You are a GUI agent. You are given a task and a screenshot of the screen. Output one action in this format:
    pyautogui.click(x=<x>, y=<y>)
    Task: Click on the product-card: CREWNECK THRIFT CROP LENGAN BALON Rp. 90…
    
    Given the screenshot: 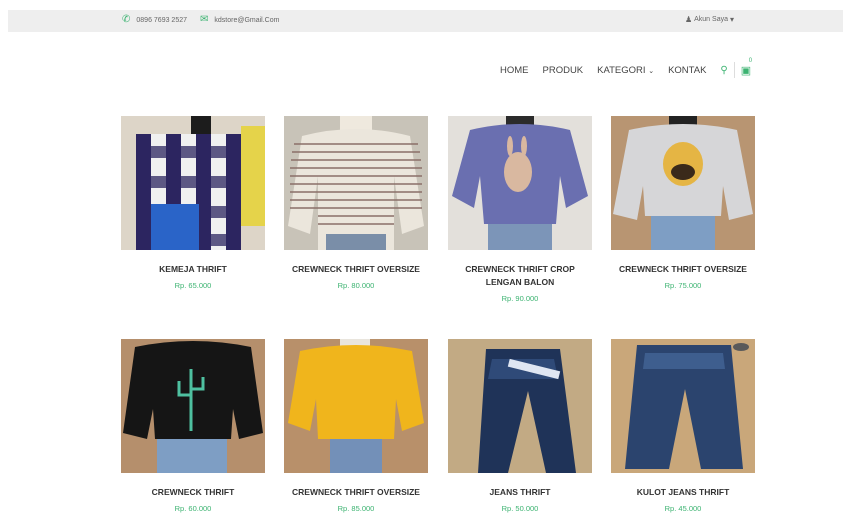 What is the action you would take?
    pyautogui.click(x=520, y=209)
    